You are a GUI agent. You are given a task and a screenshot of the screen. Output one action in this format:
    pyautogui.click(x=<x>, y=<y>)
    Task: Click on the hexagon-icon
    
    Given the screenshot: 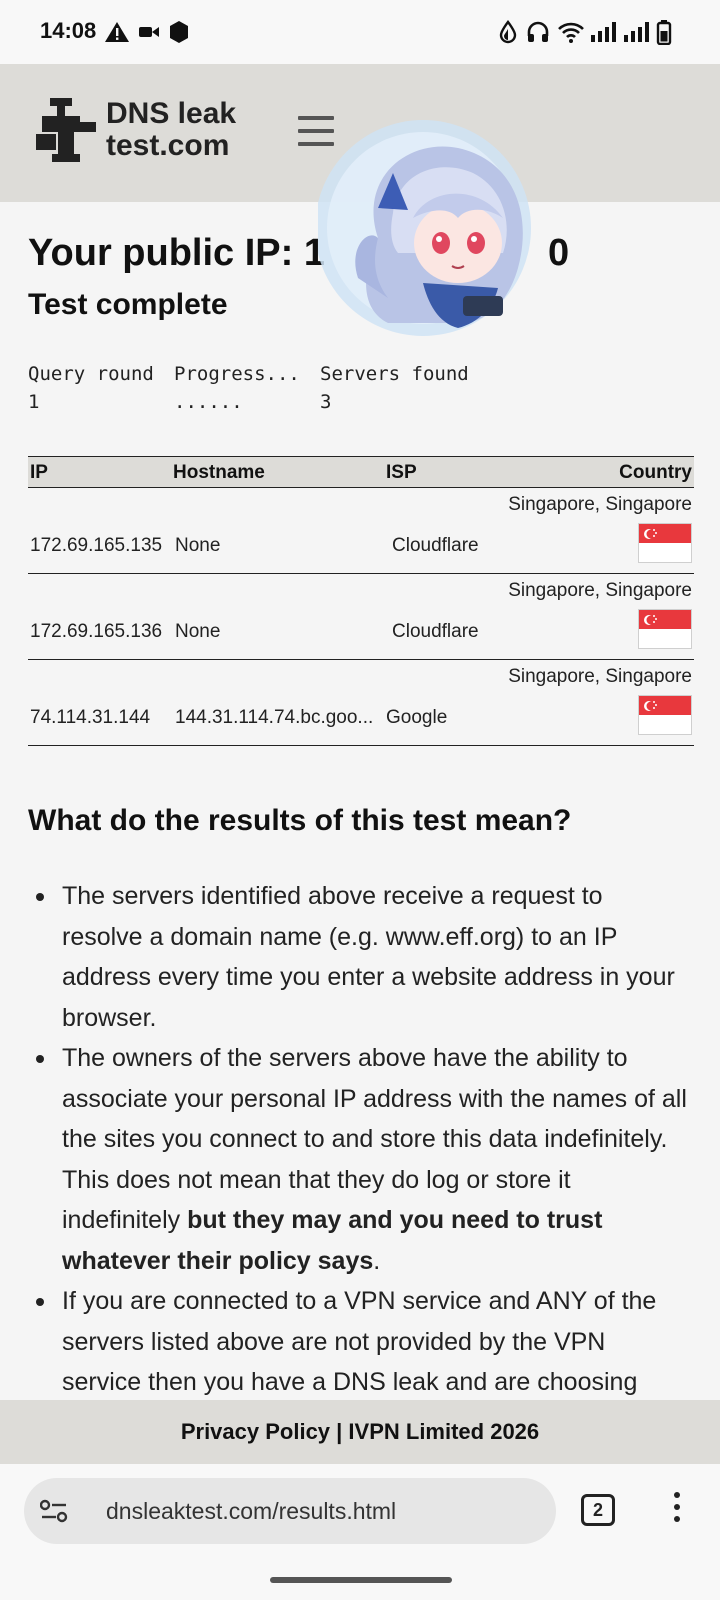 What is the action you would take?
    pyautogui.click(x=179, y=32)
    